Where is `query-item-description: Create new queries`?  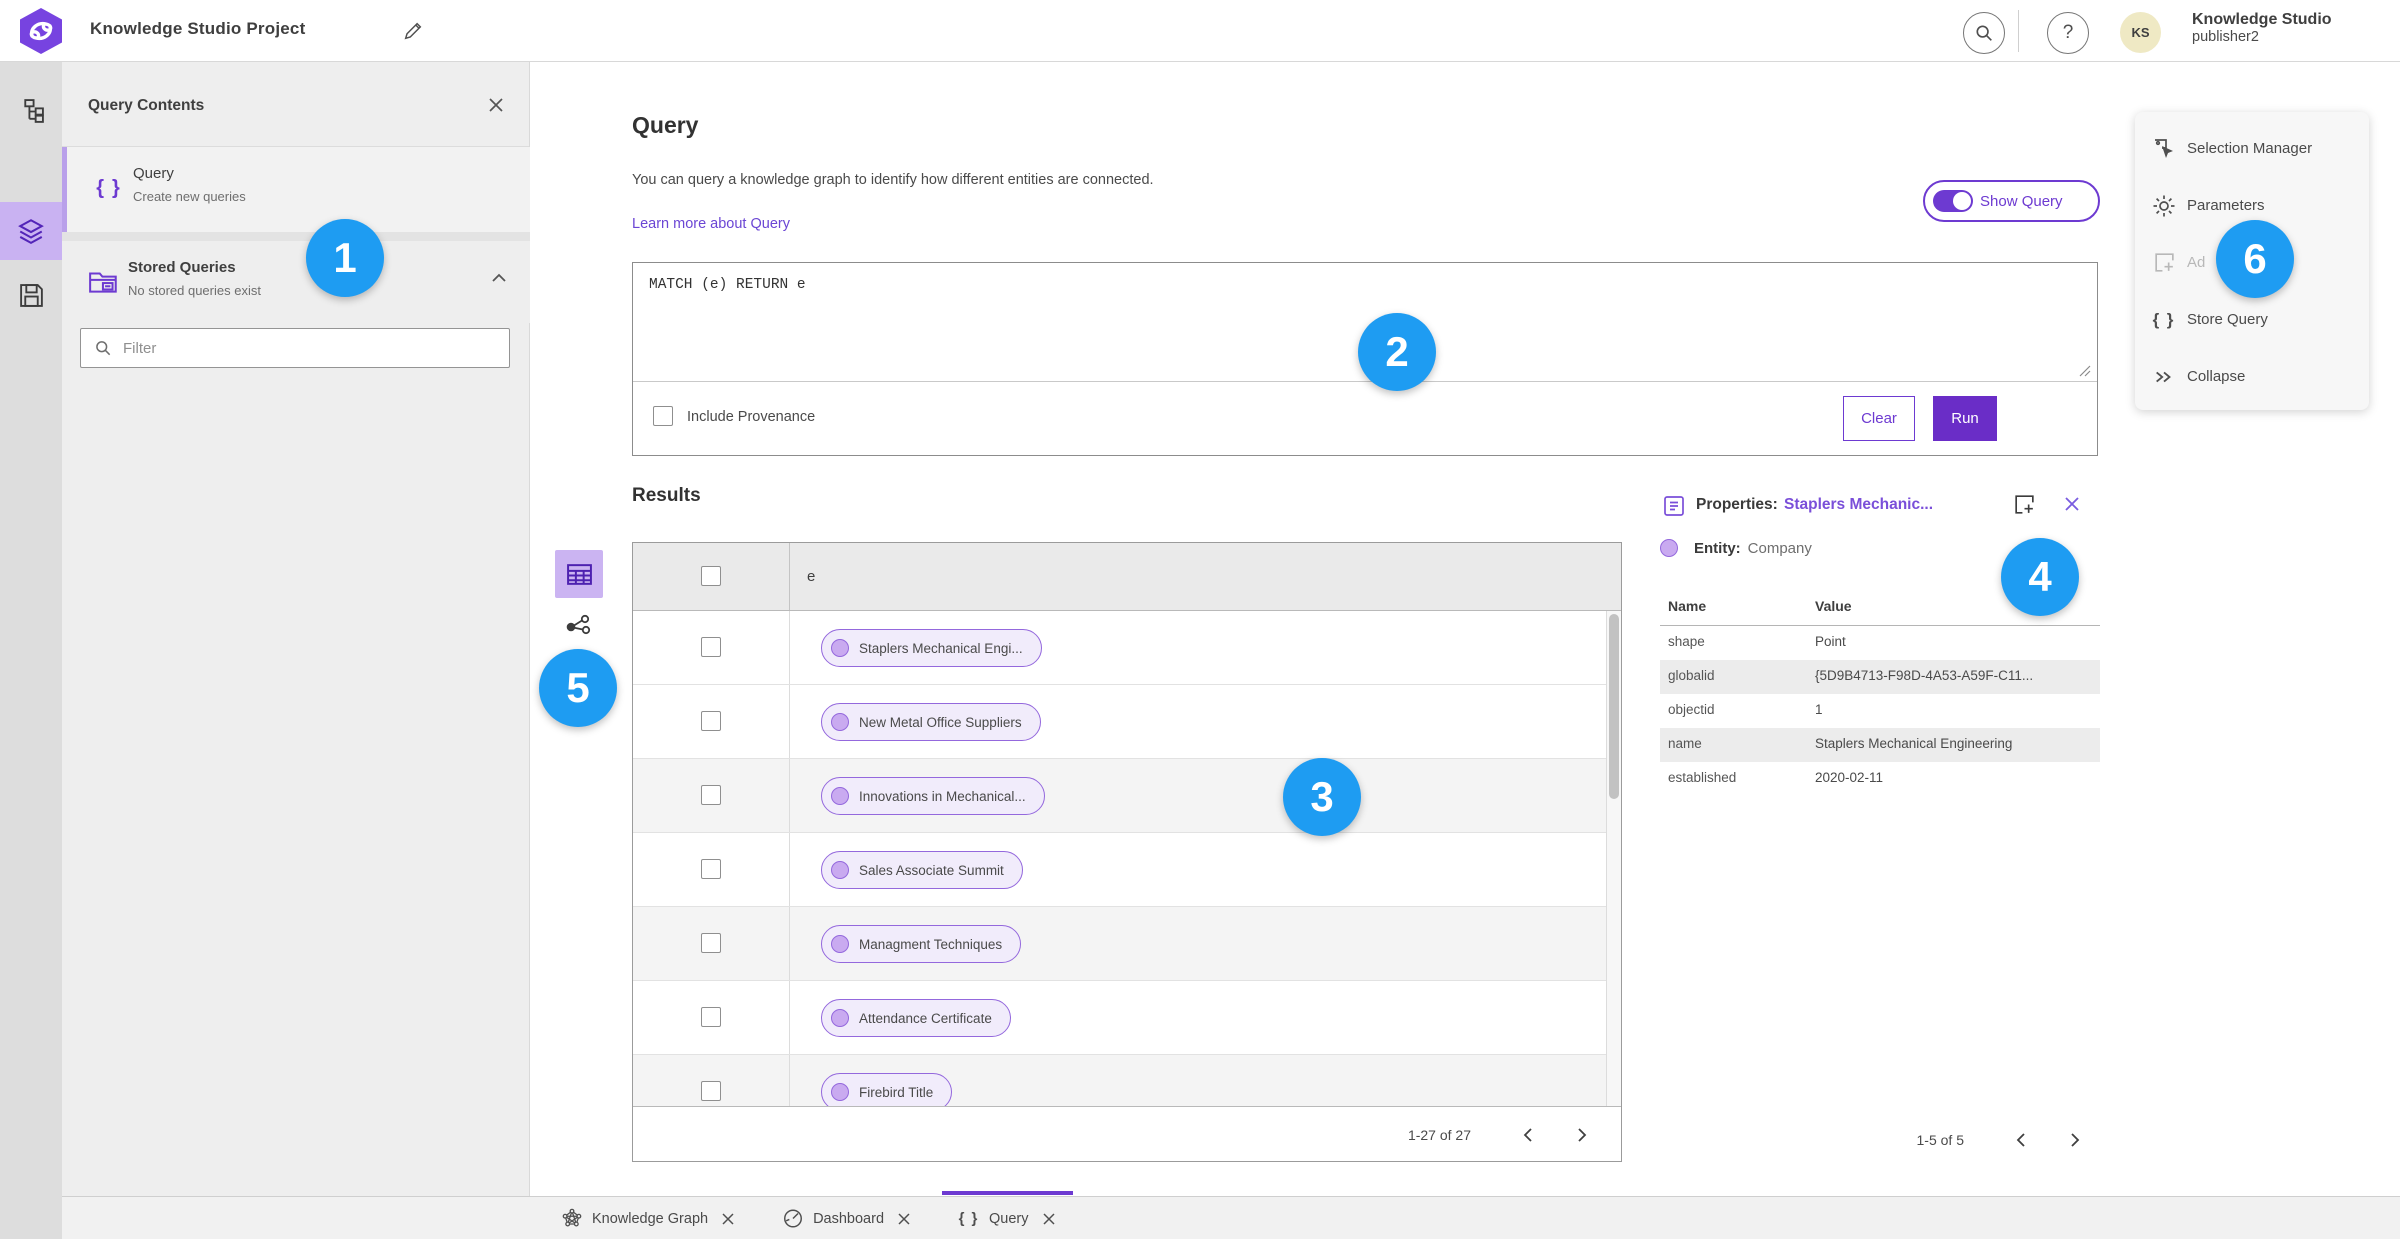
query-item-description: Create new queries is located at coordinates (189, 196).